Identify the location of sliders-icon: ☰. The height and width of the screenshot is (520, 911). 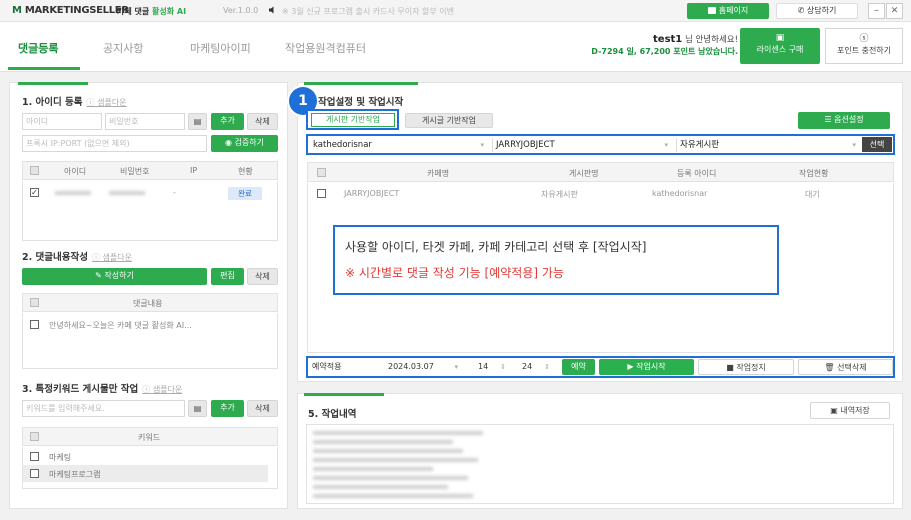
(829, 119).